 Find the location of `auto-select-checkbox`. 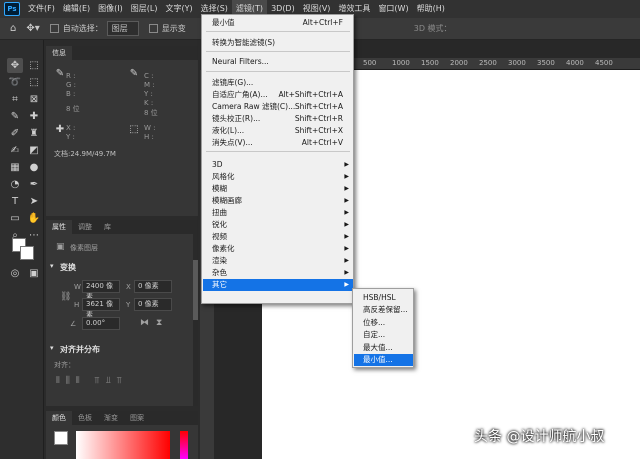

auto-select-checkbox is located at coordinates (54, 28).